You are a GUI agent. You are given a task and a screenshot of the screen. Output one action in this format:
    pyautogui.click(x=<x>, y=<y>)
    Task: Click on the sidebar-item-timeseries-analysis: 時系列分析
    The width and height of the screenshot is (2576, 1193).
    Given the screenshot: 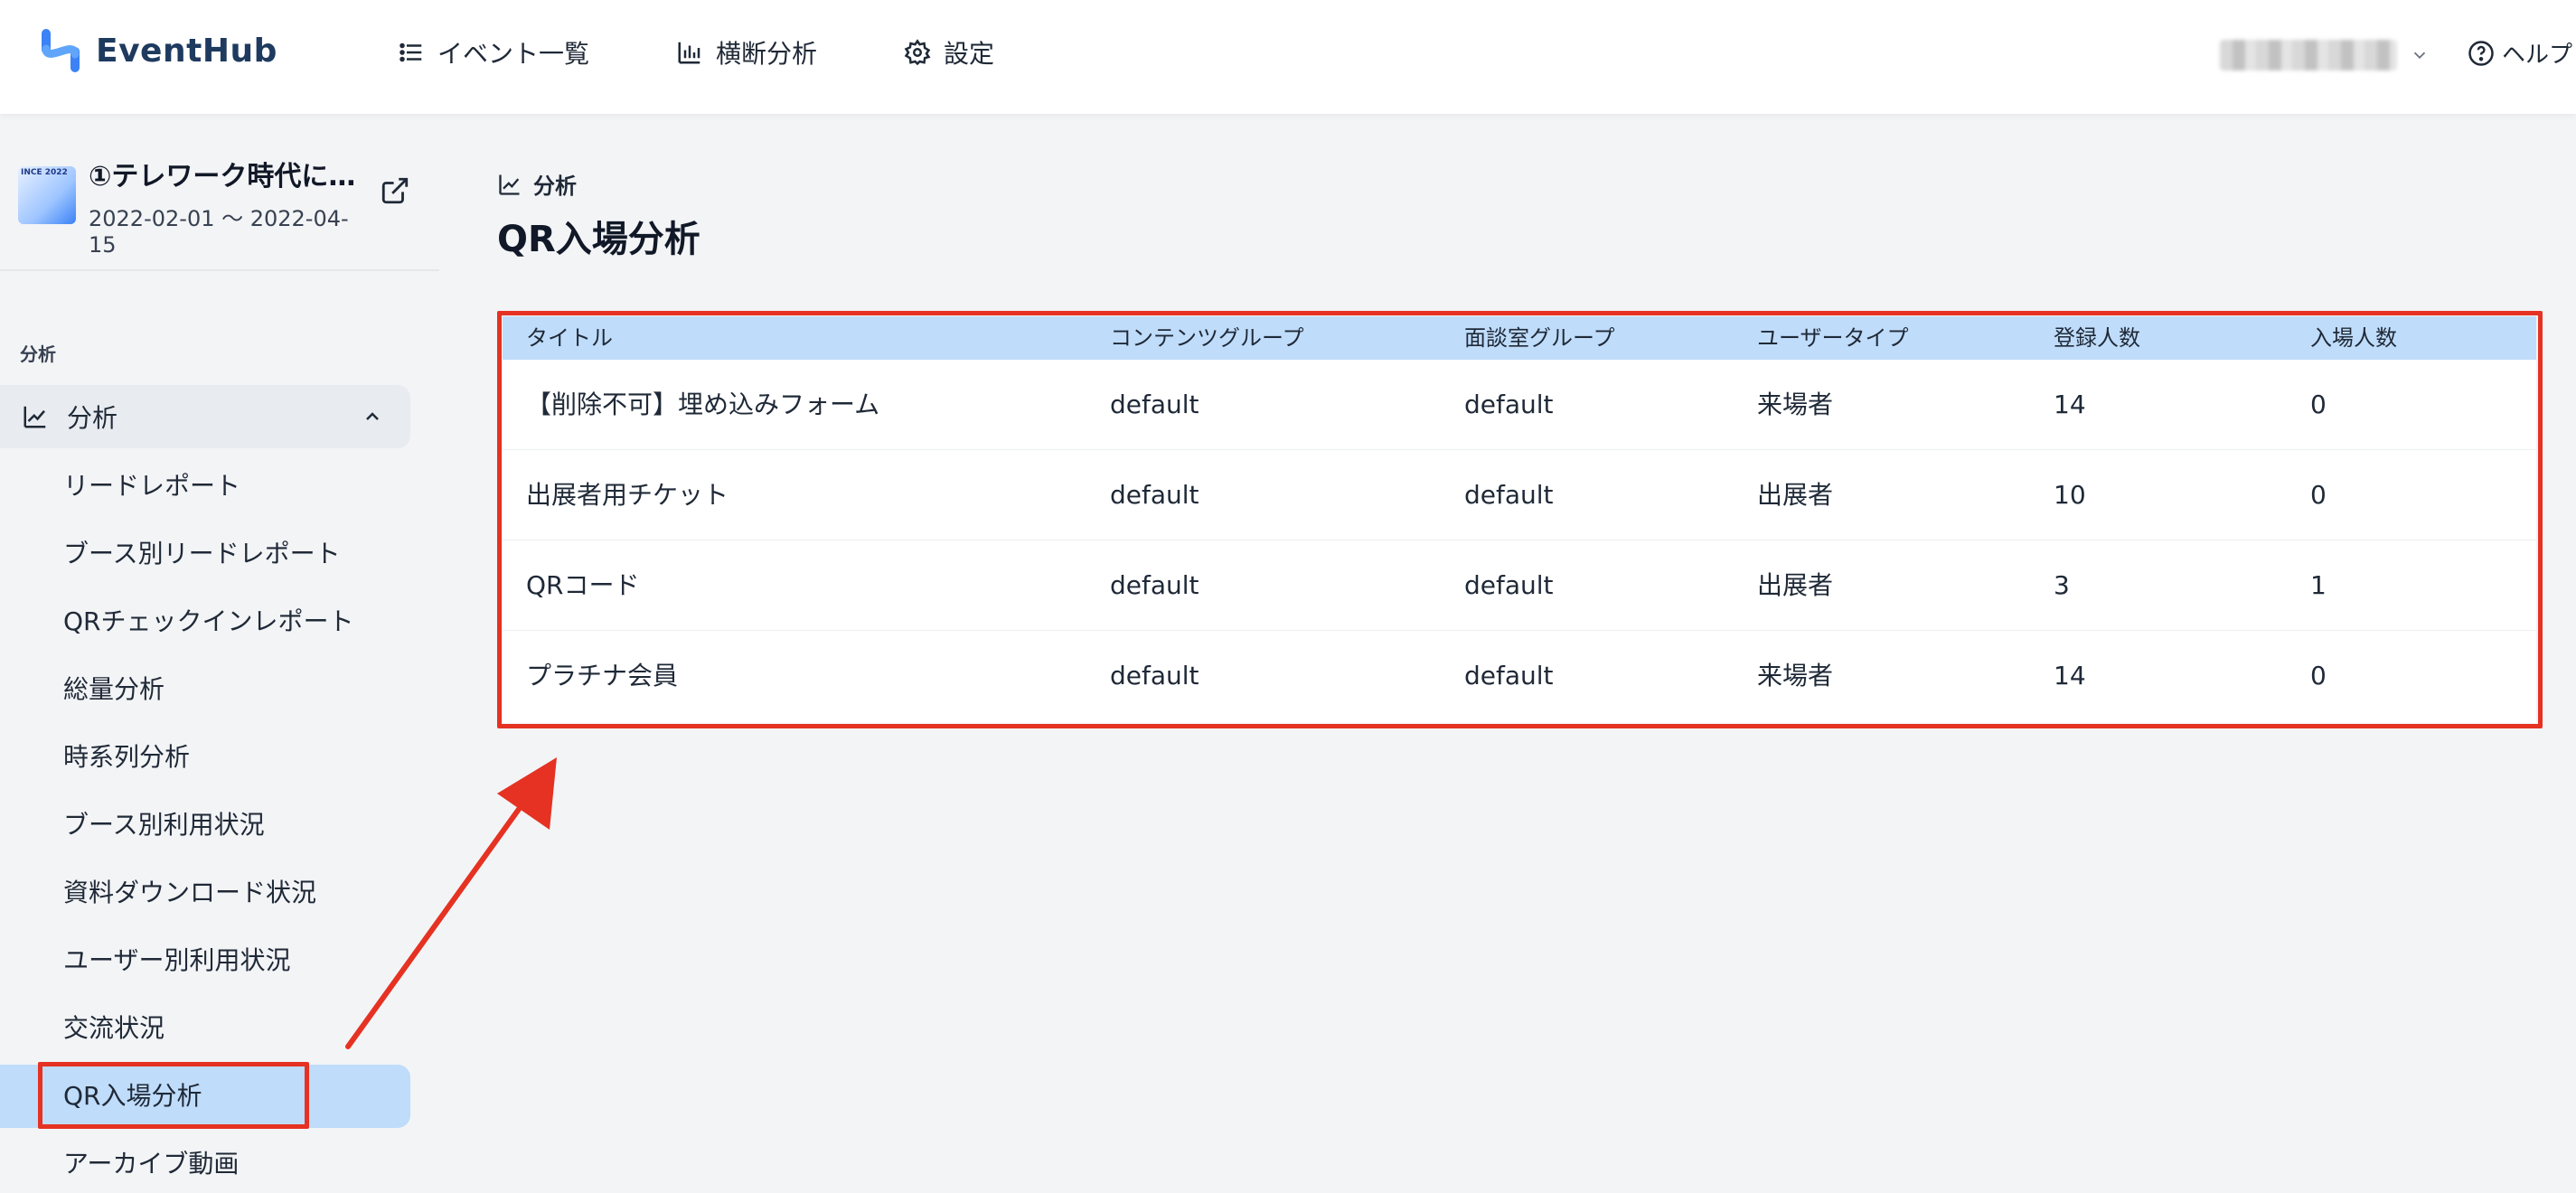 What is the action you would take?
    pyautogui.click(x=126, y=758)
    